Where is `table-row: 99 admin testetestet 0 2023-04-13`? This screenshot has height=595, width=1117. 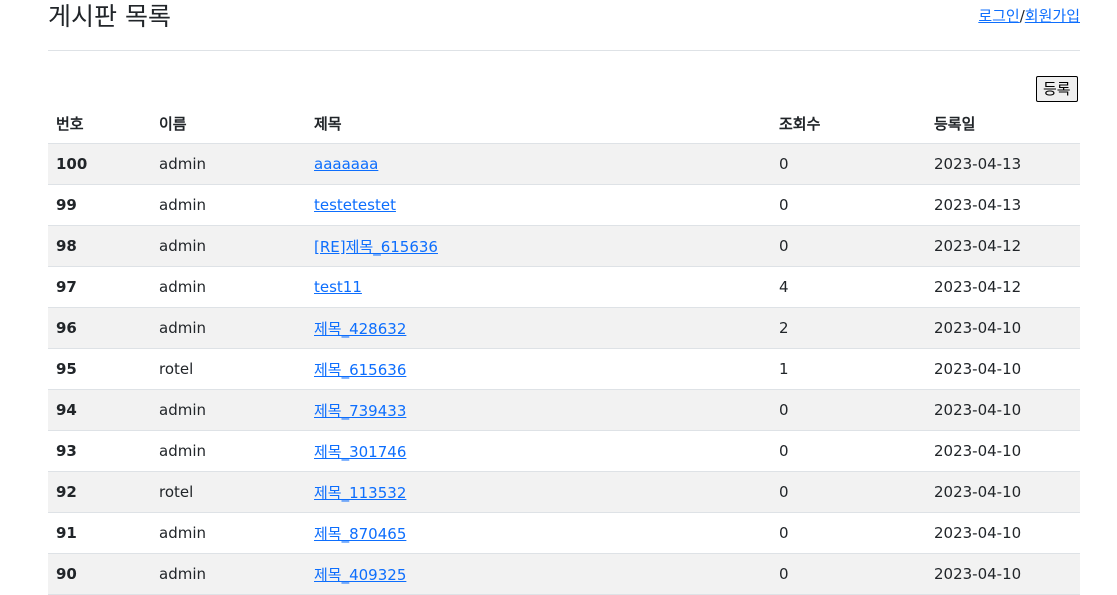 table-row: 99 admin testetestet 0 2023-04-13 is located at coordinates (564, 205).